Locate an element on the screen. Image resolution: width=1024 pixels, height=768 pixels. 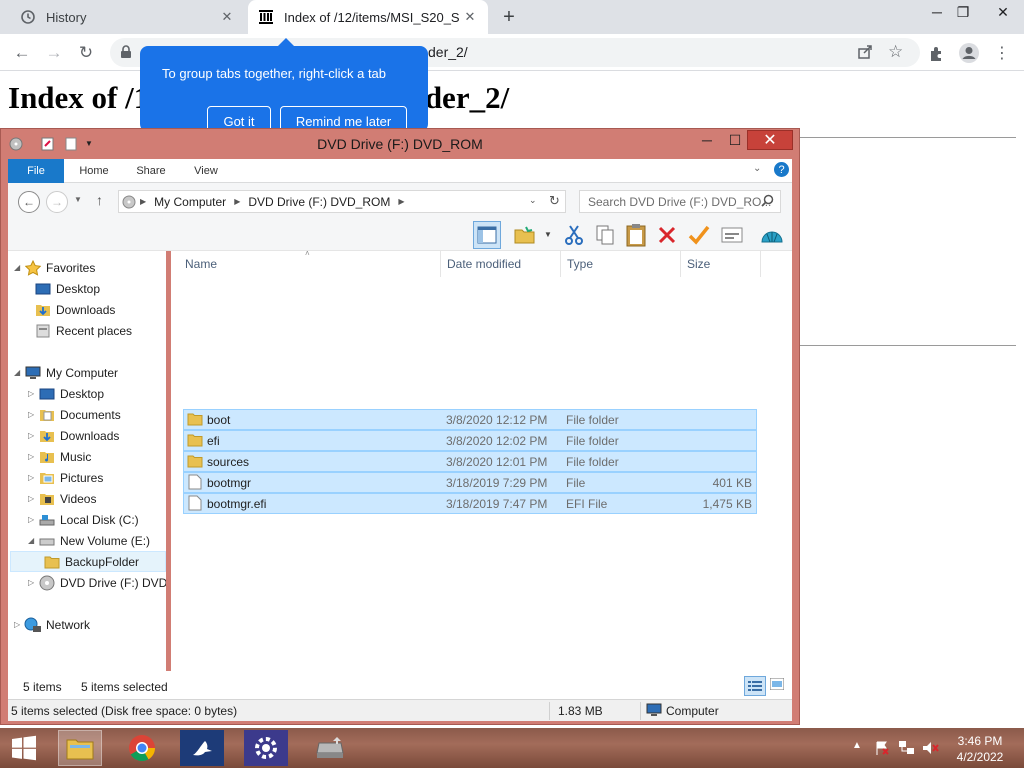
gear-icon is located at coordinates (266, 748).